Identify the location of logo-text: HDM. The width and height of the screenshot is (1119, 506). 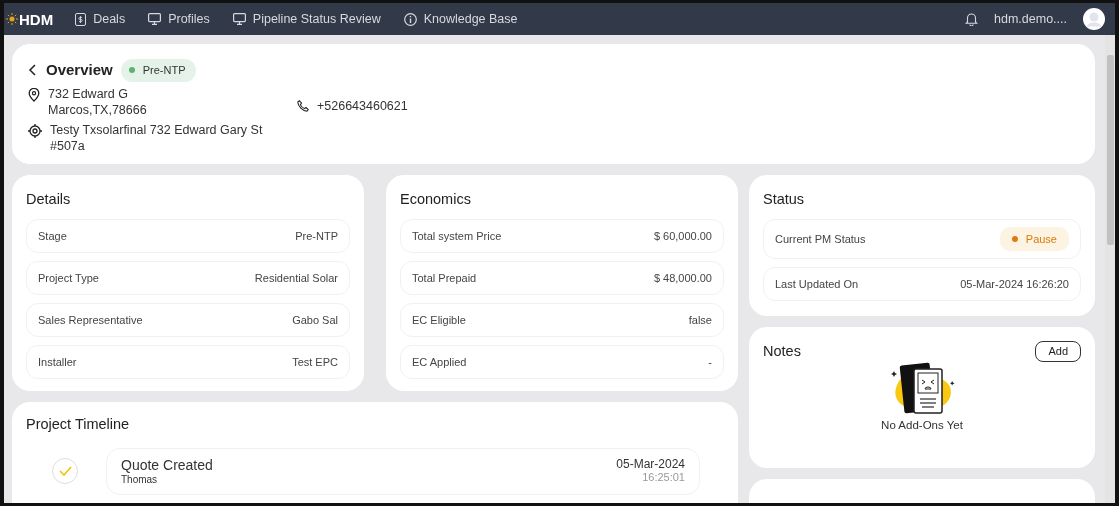
(36, 19).